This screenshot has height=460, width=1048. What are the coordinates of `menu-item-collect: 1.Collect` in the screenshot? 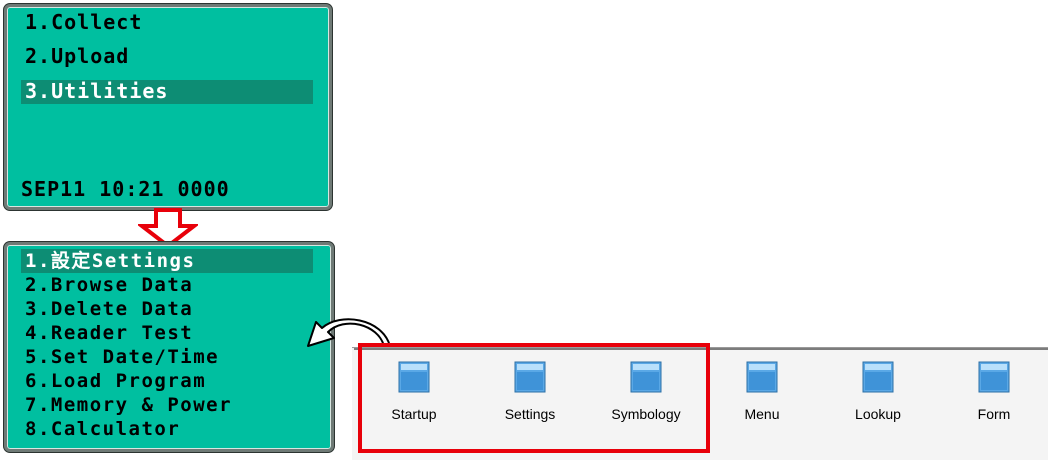 It's located at (83, 23).